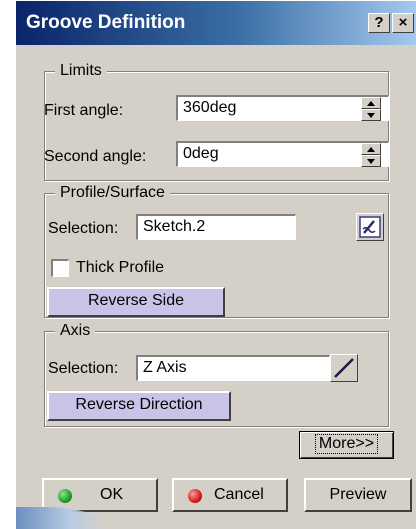  Describe the element at coordinates (358, 495) in the screenshot. I see `preview-button: Preview` at that location.